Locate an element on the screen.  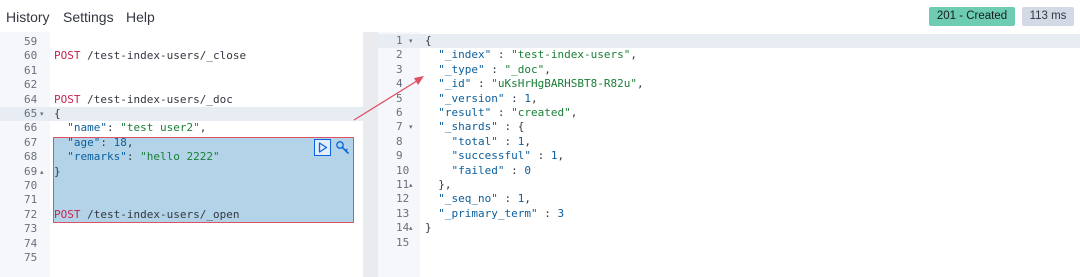
annotation-arrowhead is located at coordinates (419, 80).